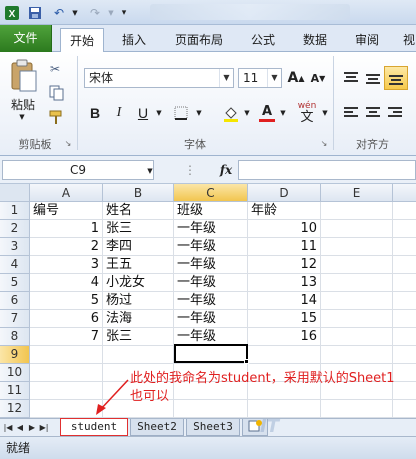 This screenshot has width=416, height=459. Describe the element at coordinates (101, 78) in the screenshot. I see `font-name-value: 宋体` at that location.